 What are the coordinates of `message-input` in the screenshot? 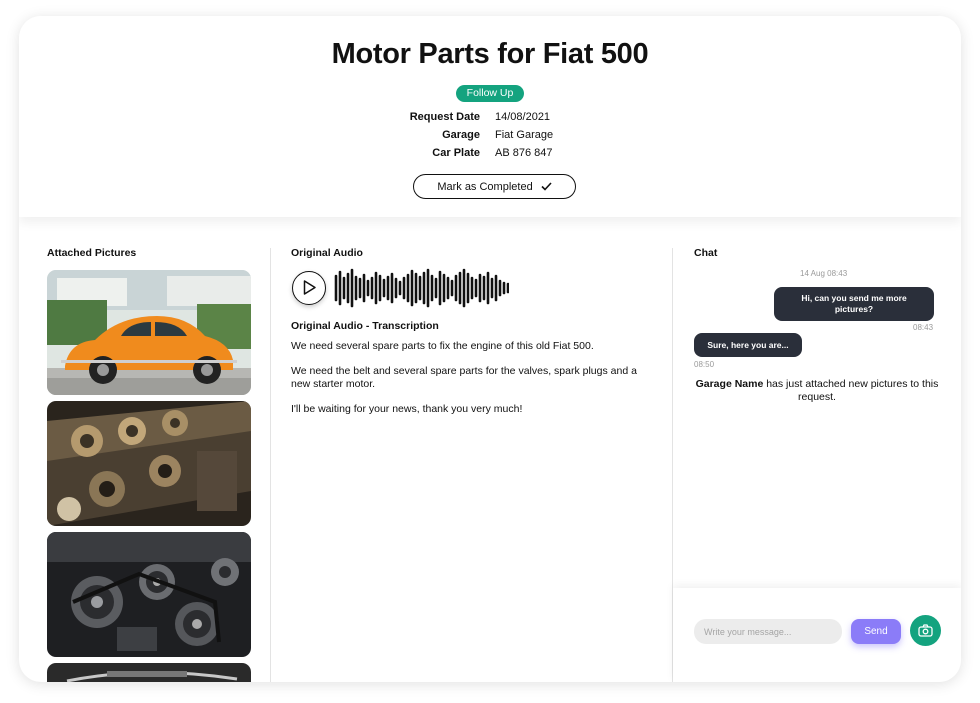 It's located at (768, 631).